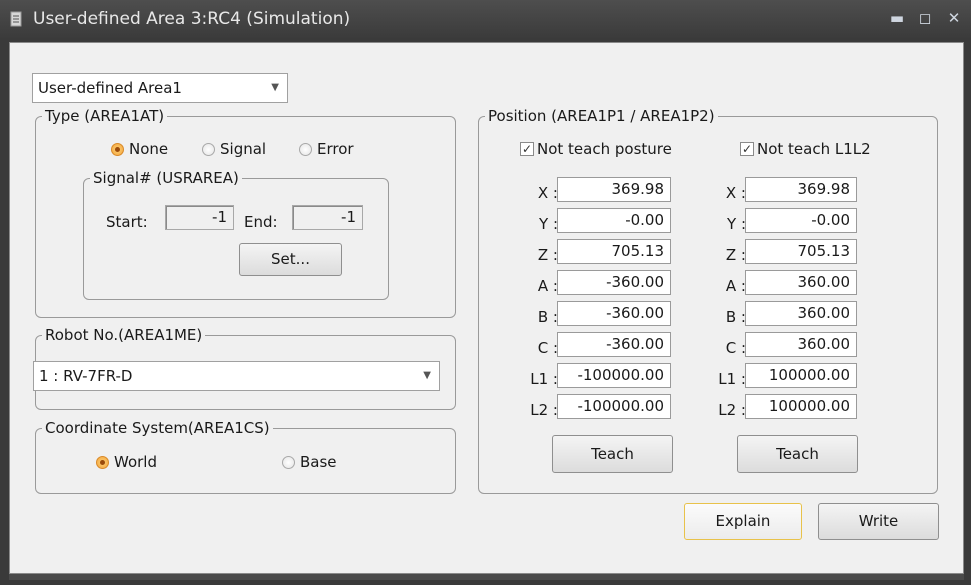 This screenshot has height=585, width=971. I want to click on p2-label-x: X :, so click(735, 193).